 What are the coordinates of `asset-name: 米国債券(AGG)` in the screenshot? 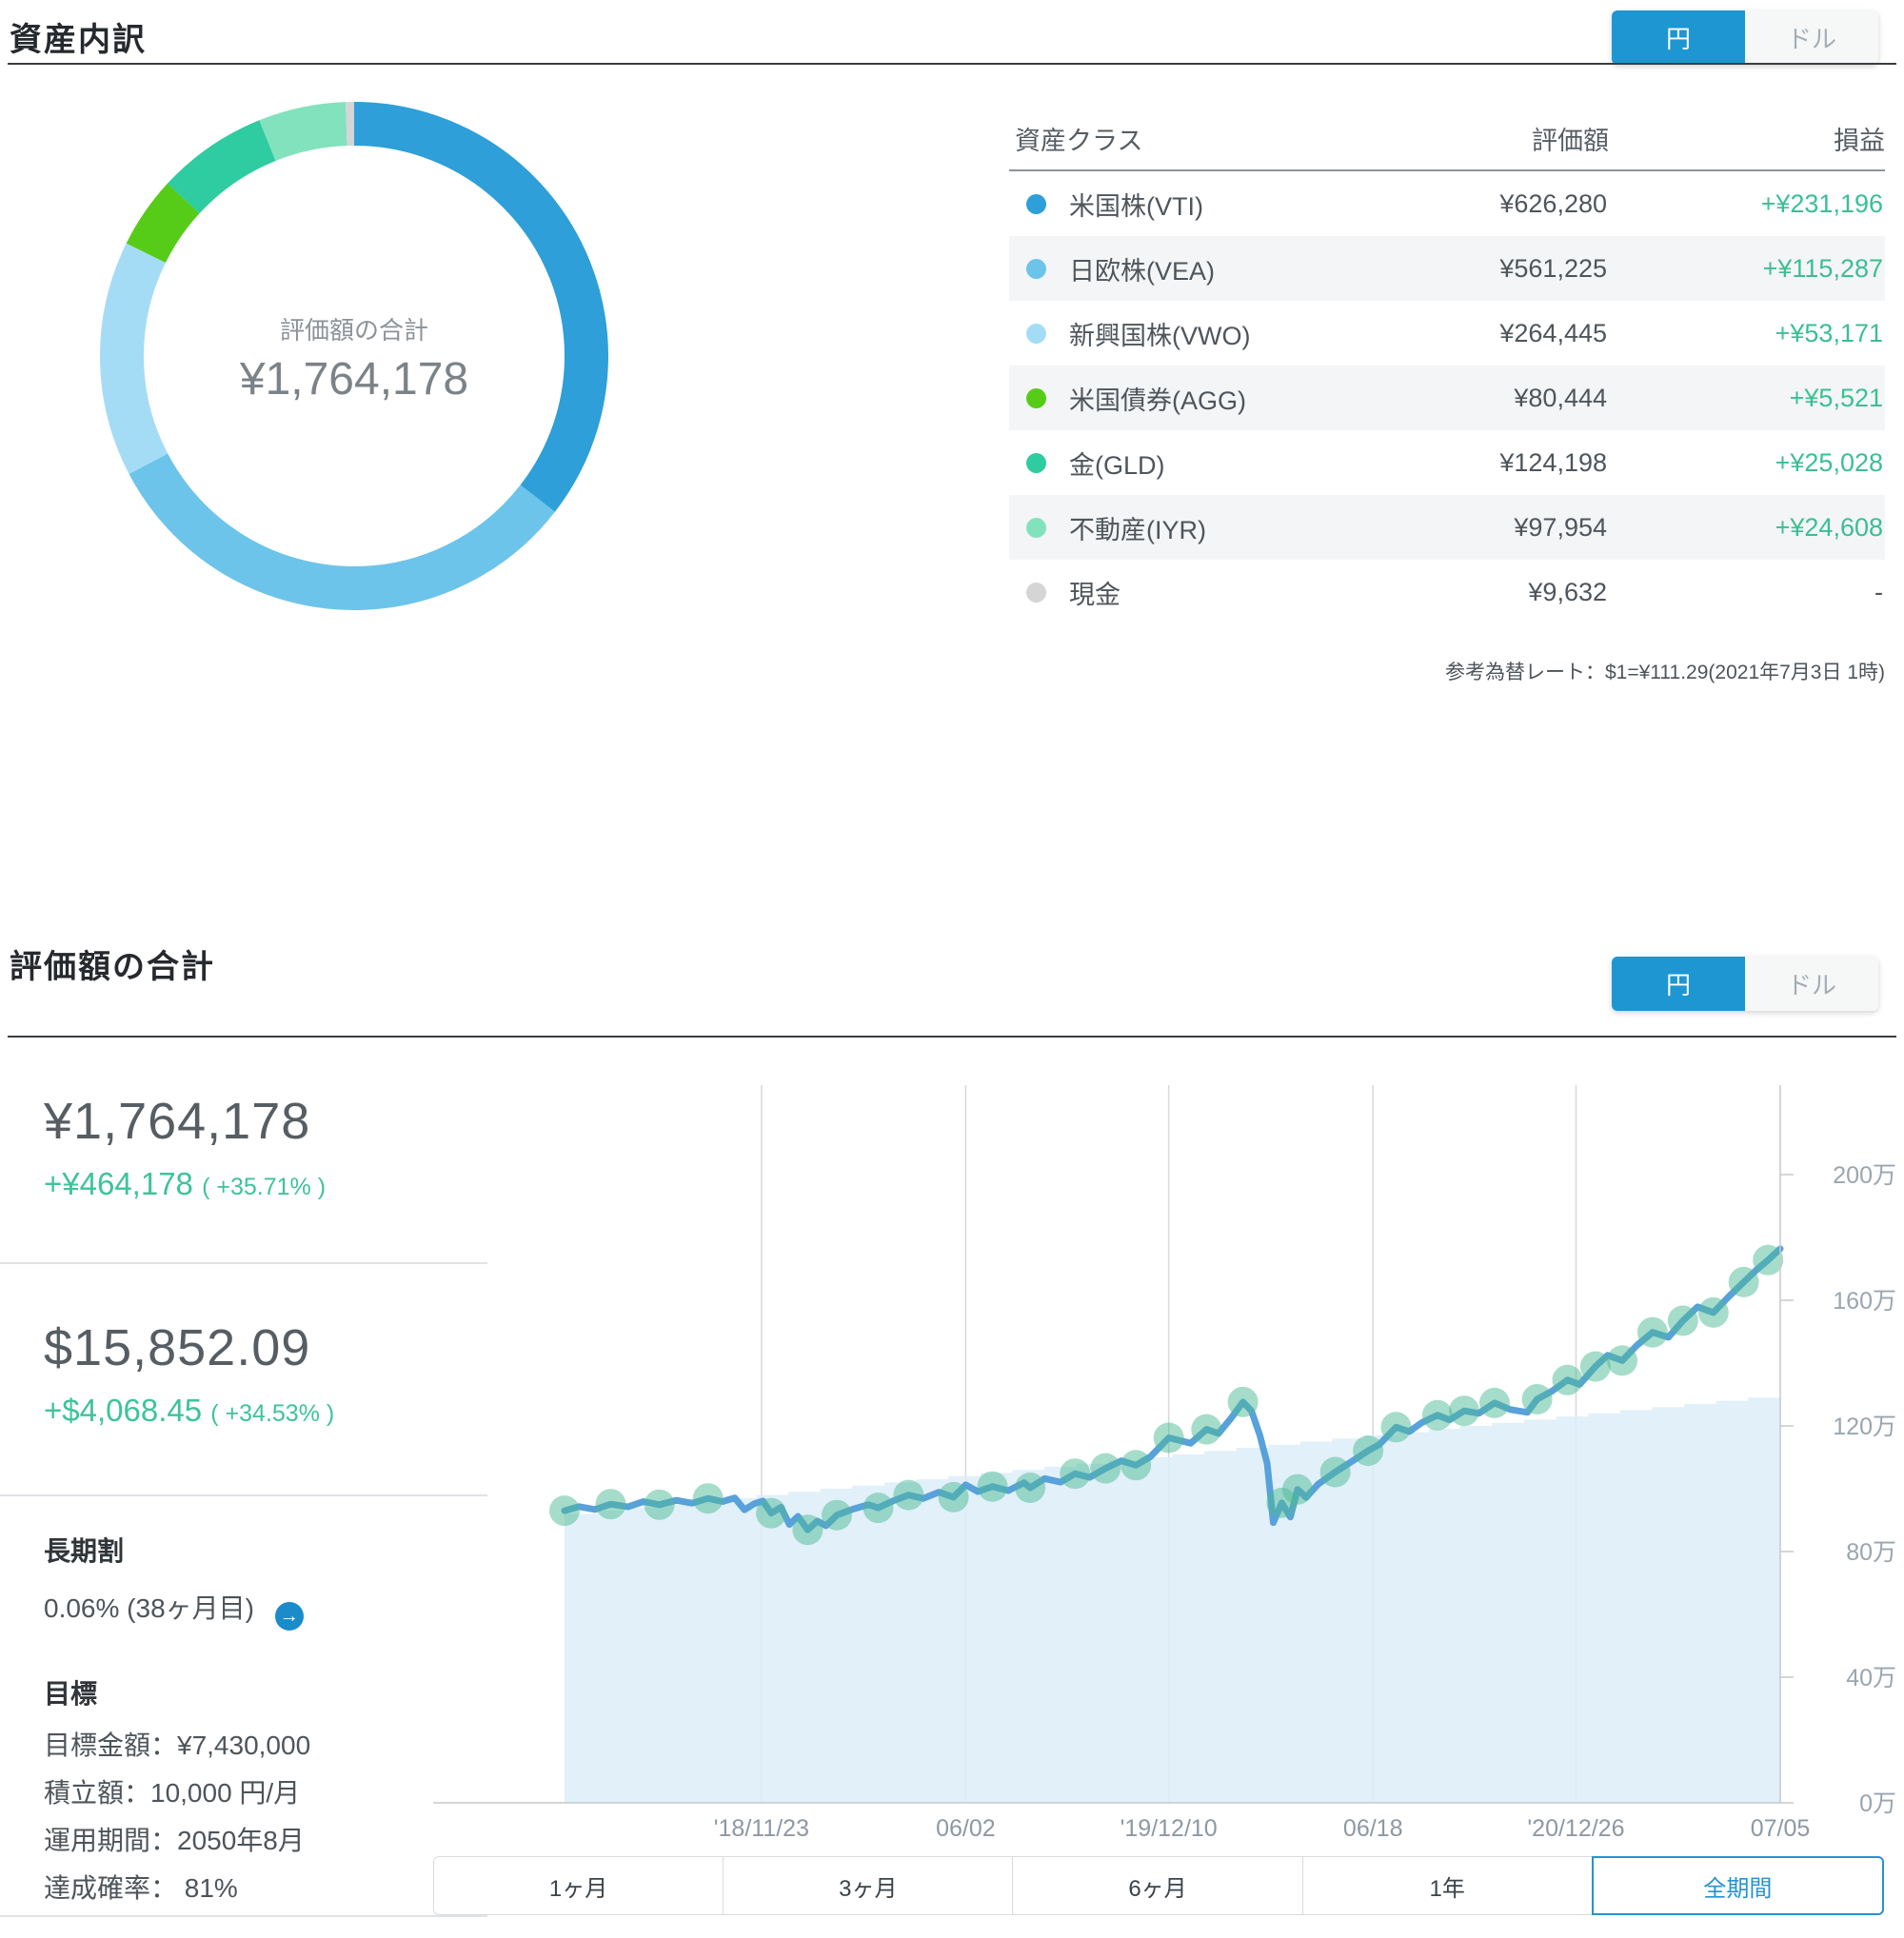 It's located at (1157, 401).